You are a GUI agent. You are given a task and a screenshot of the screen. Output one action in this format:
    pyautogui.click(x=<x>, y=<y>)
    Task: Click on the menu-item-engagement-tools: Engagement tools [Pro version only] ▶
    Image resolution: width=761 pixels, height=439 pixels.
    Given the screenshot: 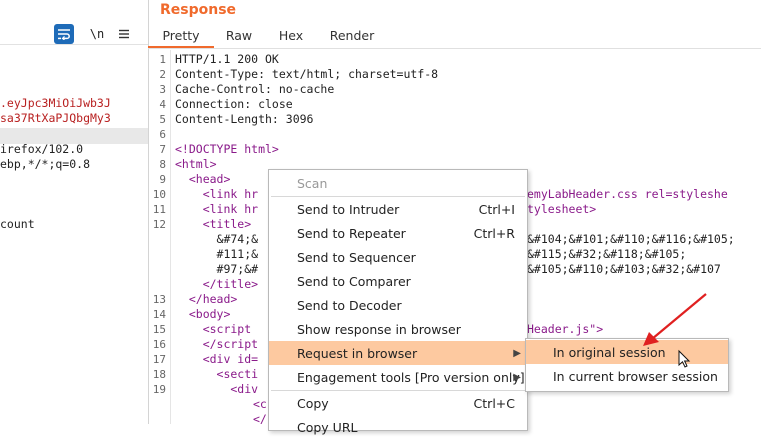 What is the action you would take?
    pyautogui.click(x=398, y=377)
    